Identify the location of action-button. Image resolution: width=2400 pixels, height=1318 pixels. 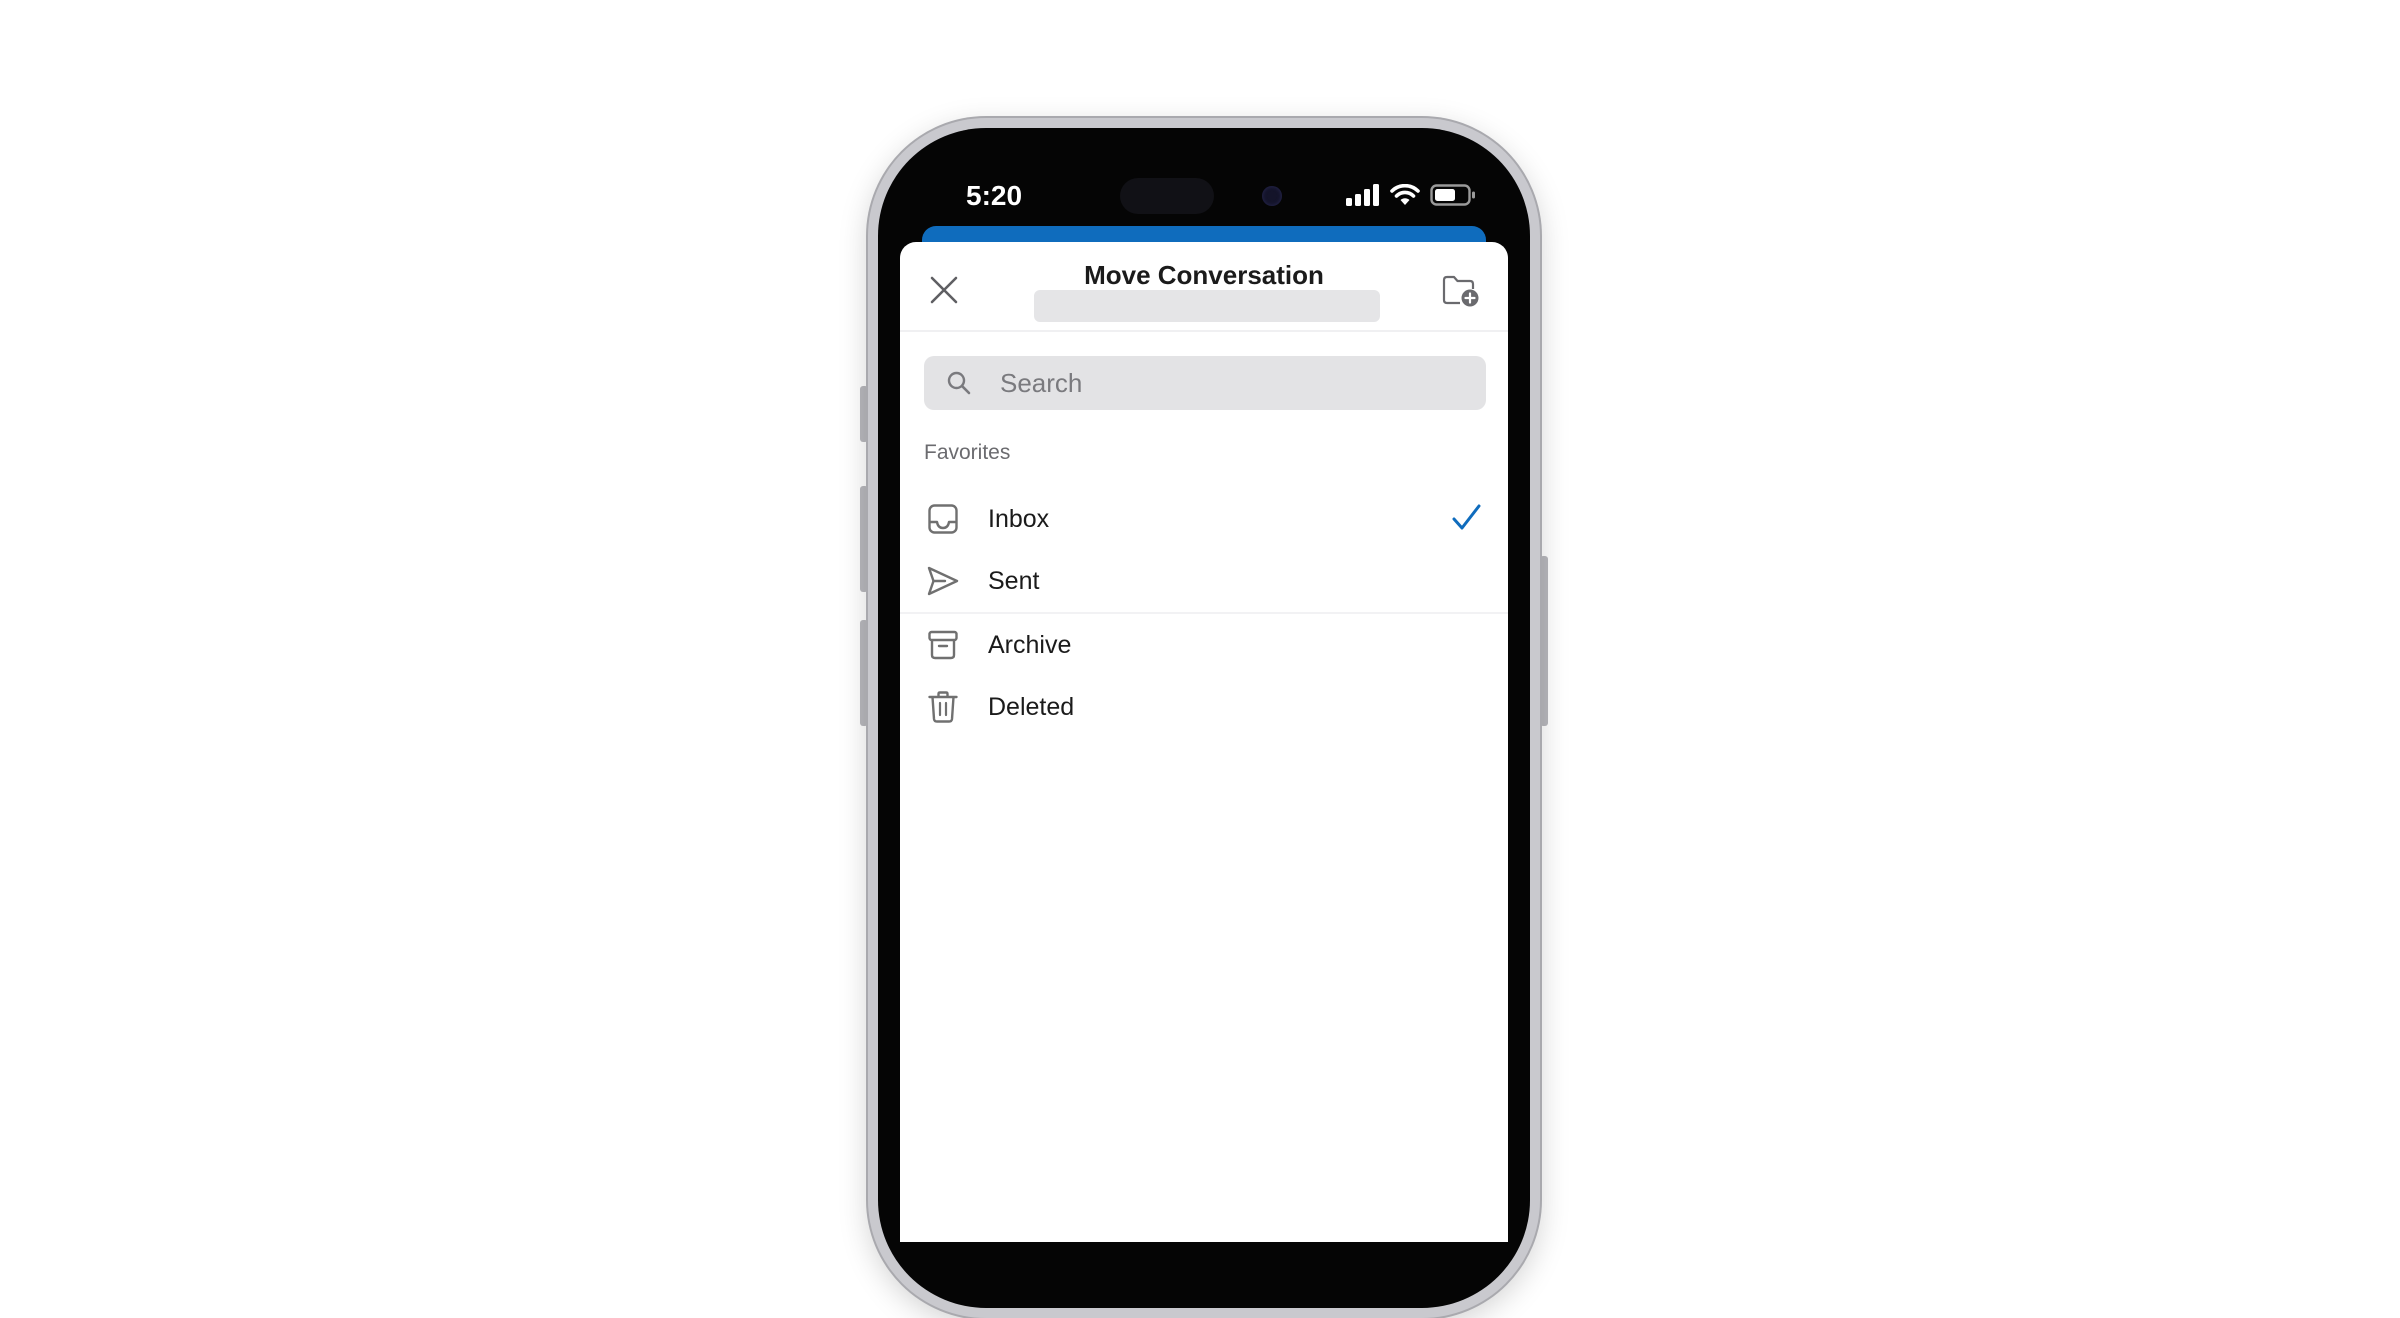
(864, 414).